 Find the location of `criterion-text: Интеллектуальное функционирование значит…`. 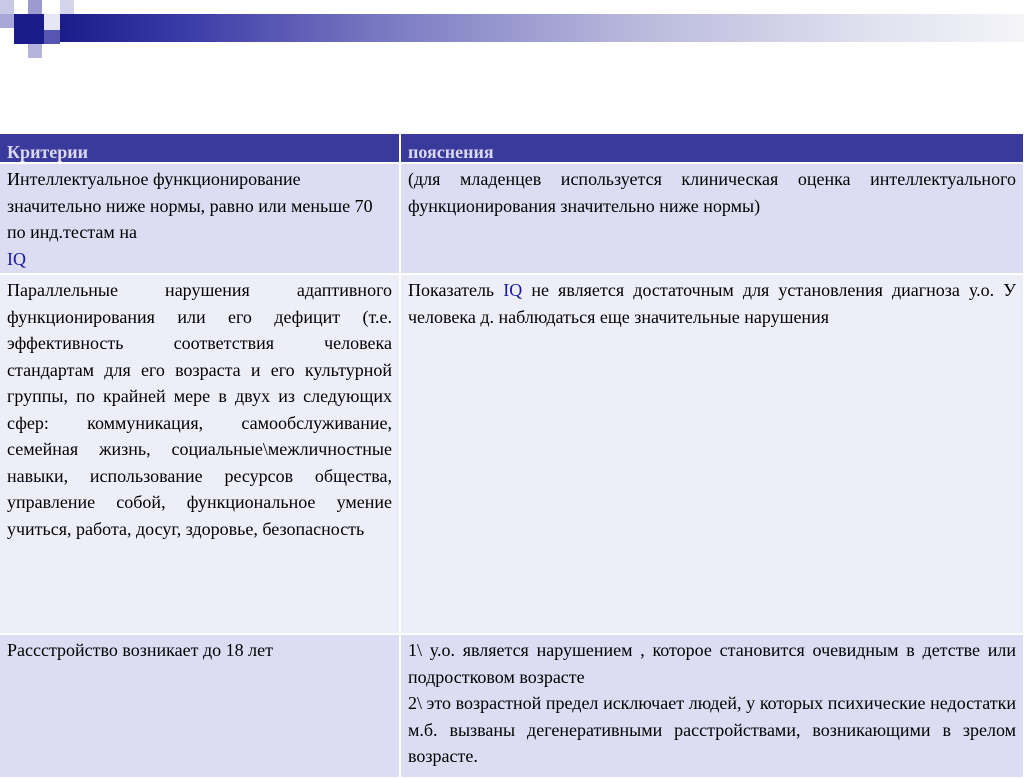

criterion-text: Интеллектуальное функционирование значит… is located at coordinates (190, 205).